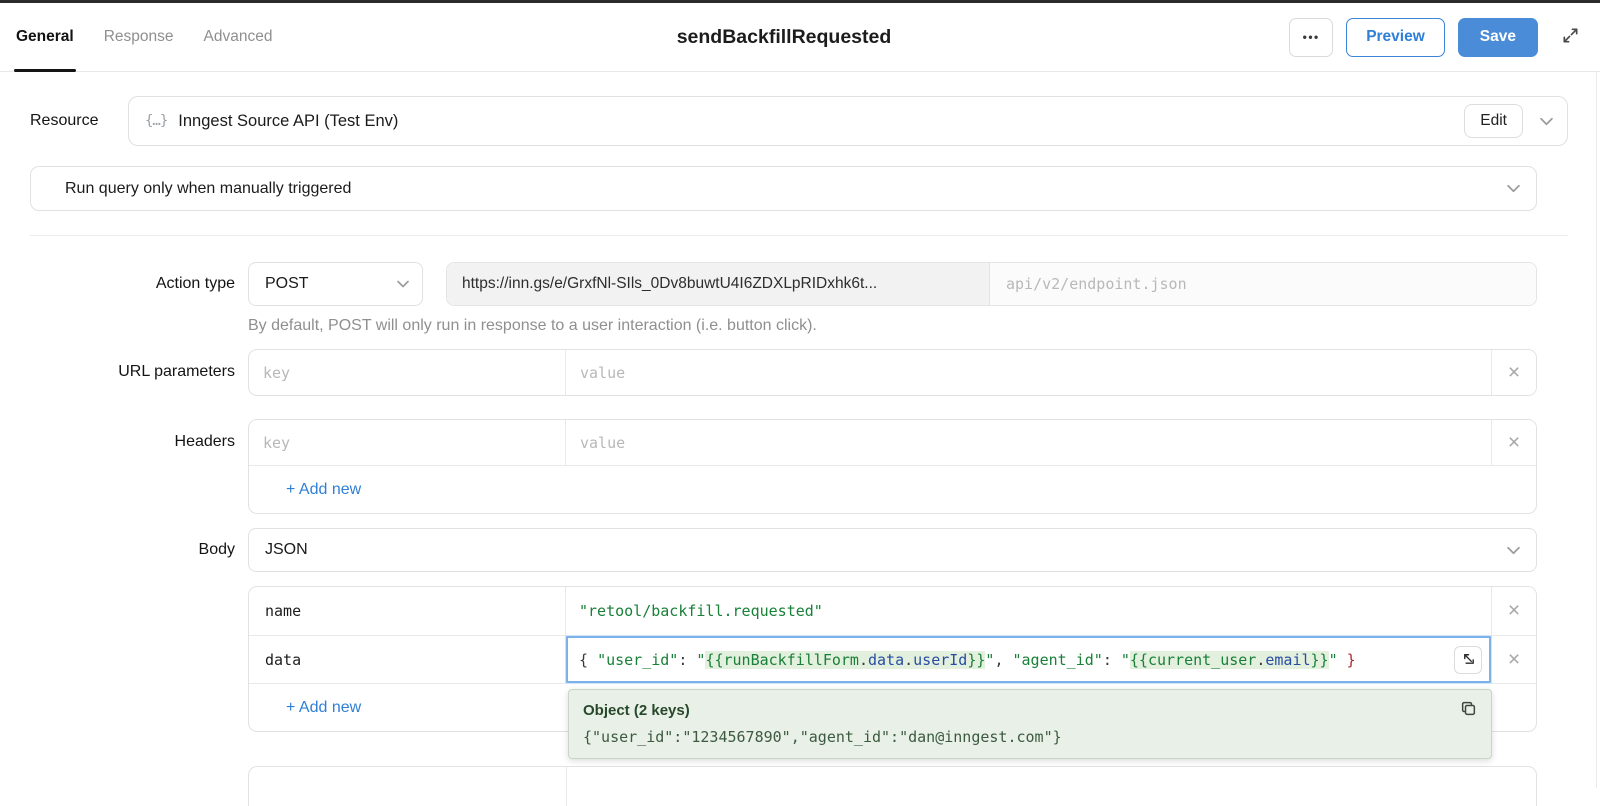  I want to click on tab-general-label: General, so click(45, 36).